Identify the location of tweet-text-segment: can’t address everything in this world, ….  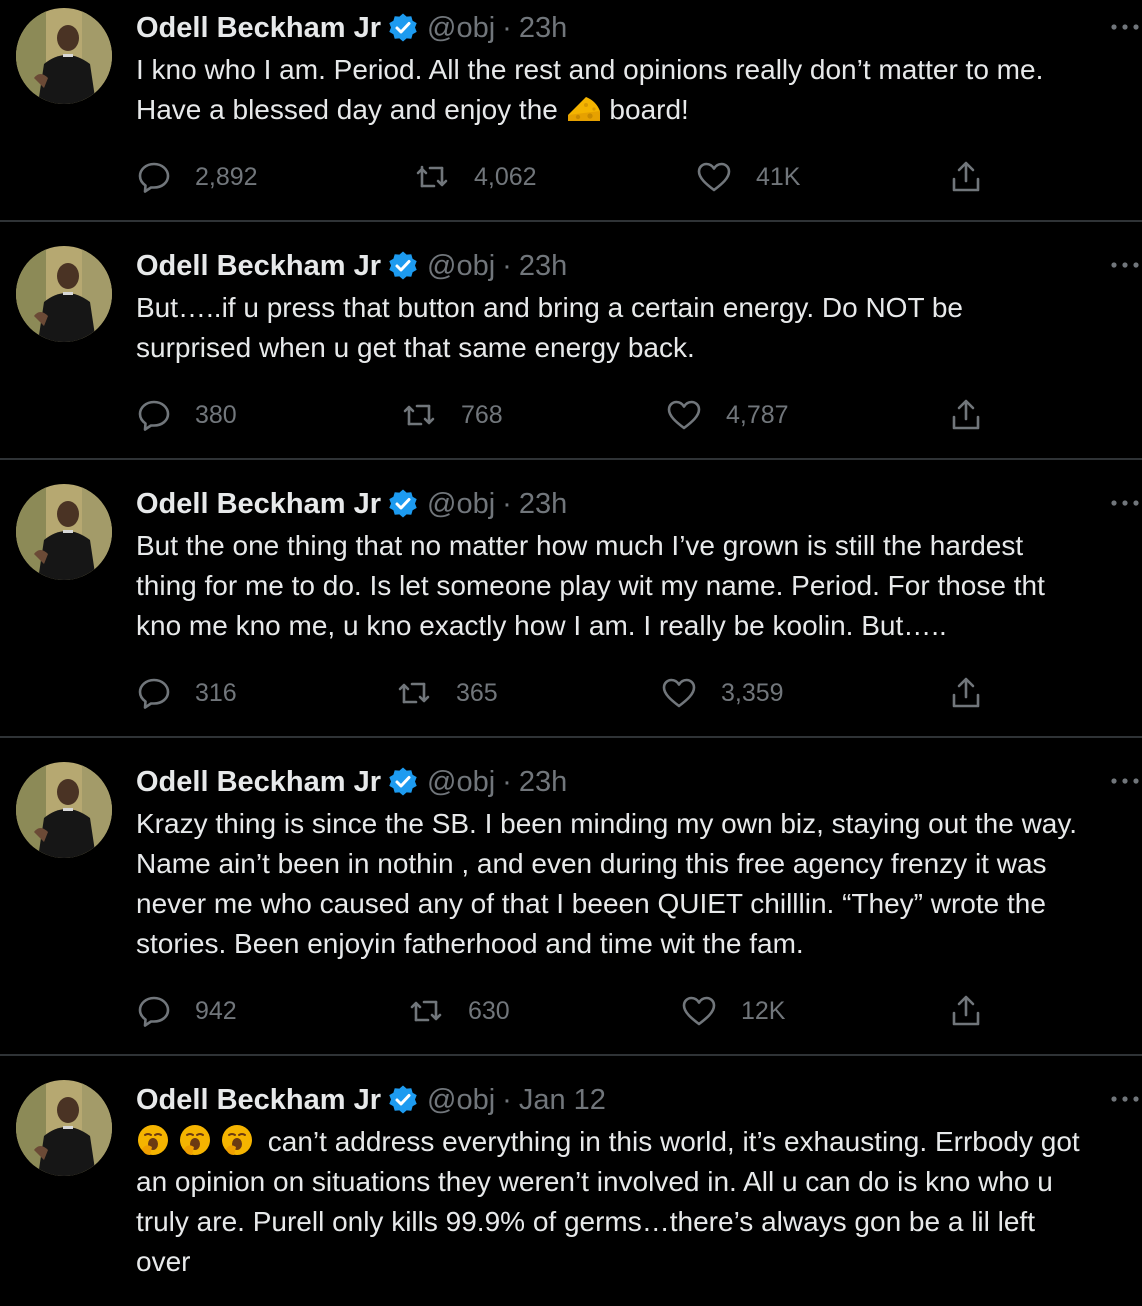
(673, 1141).